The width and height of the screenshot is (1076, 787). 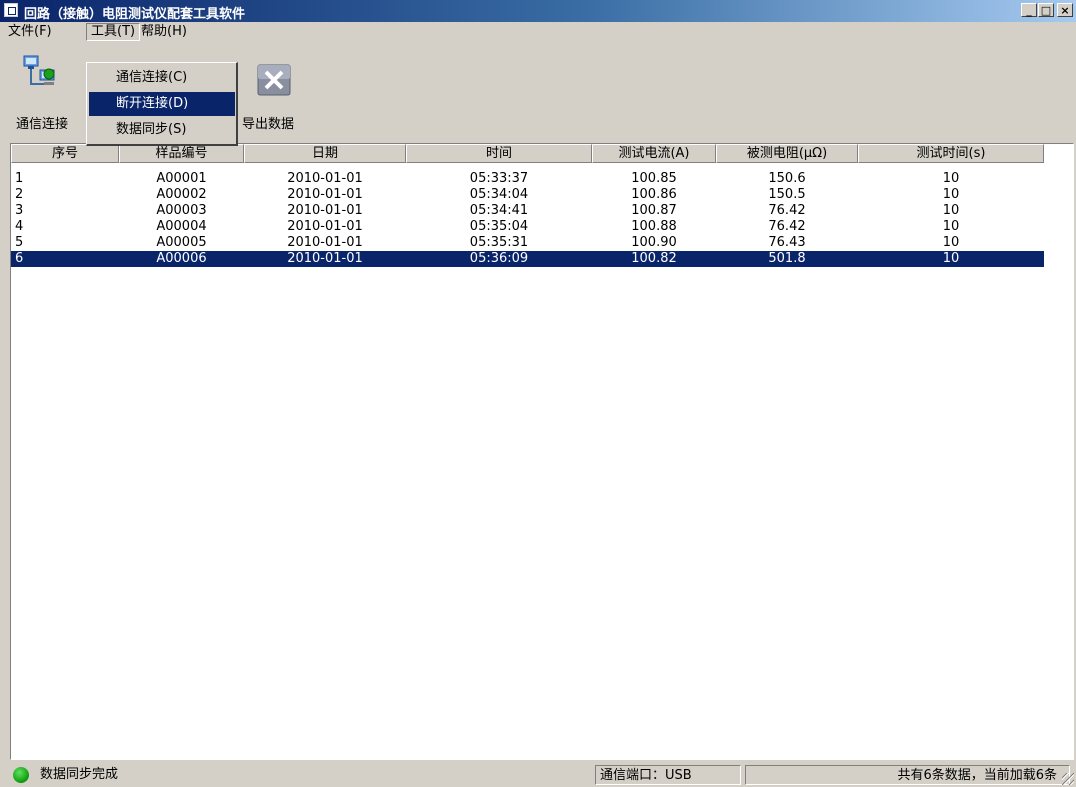 What do you see at coordinates (267, 124) in the screenshot?
I see `export-toolbar-label: 导出数据` at bounding box center [267, 124].